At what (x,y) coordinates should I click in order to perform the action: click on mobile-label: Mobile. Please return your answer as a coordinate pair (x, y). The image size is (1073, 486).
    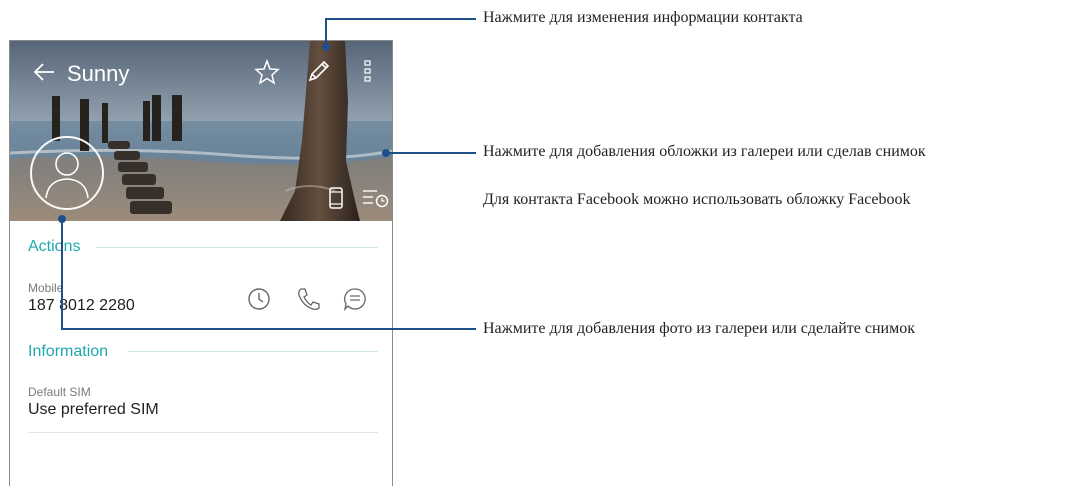
    Looking at the image, I should click on (46, 288).